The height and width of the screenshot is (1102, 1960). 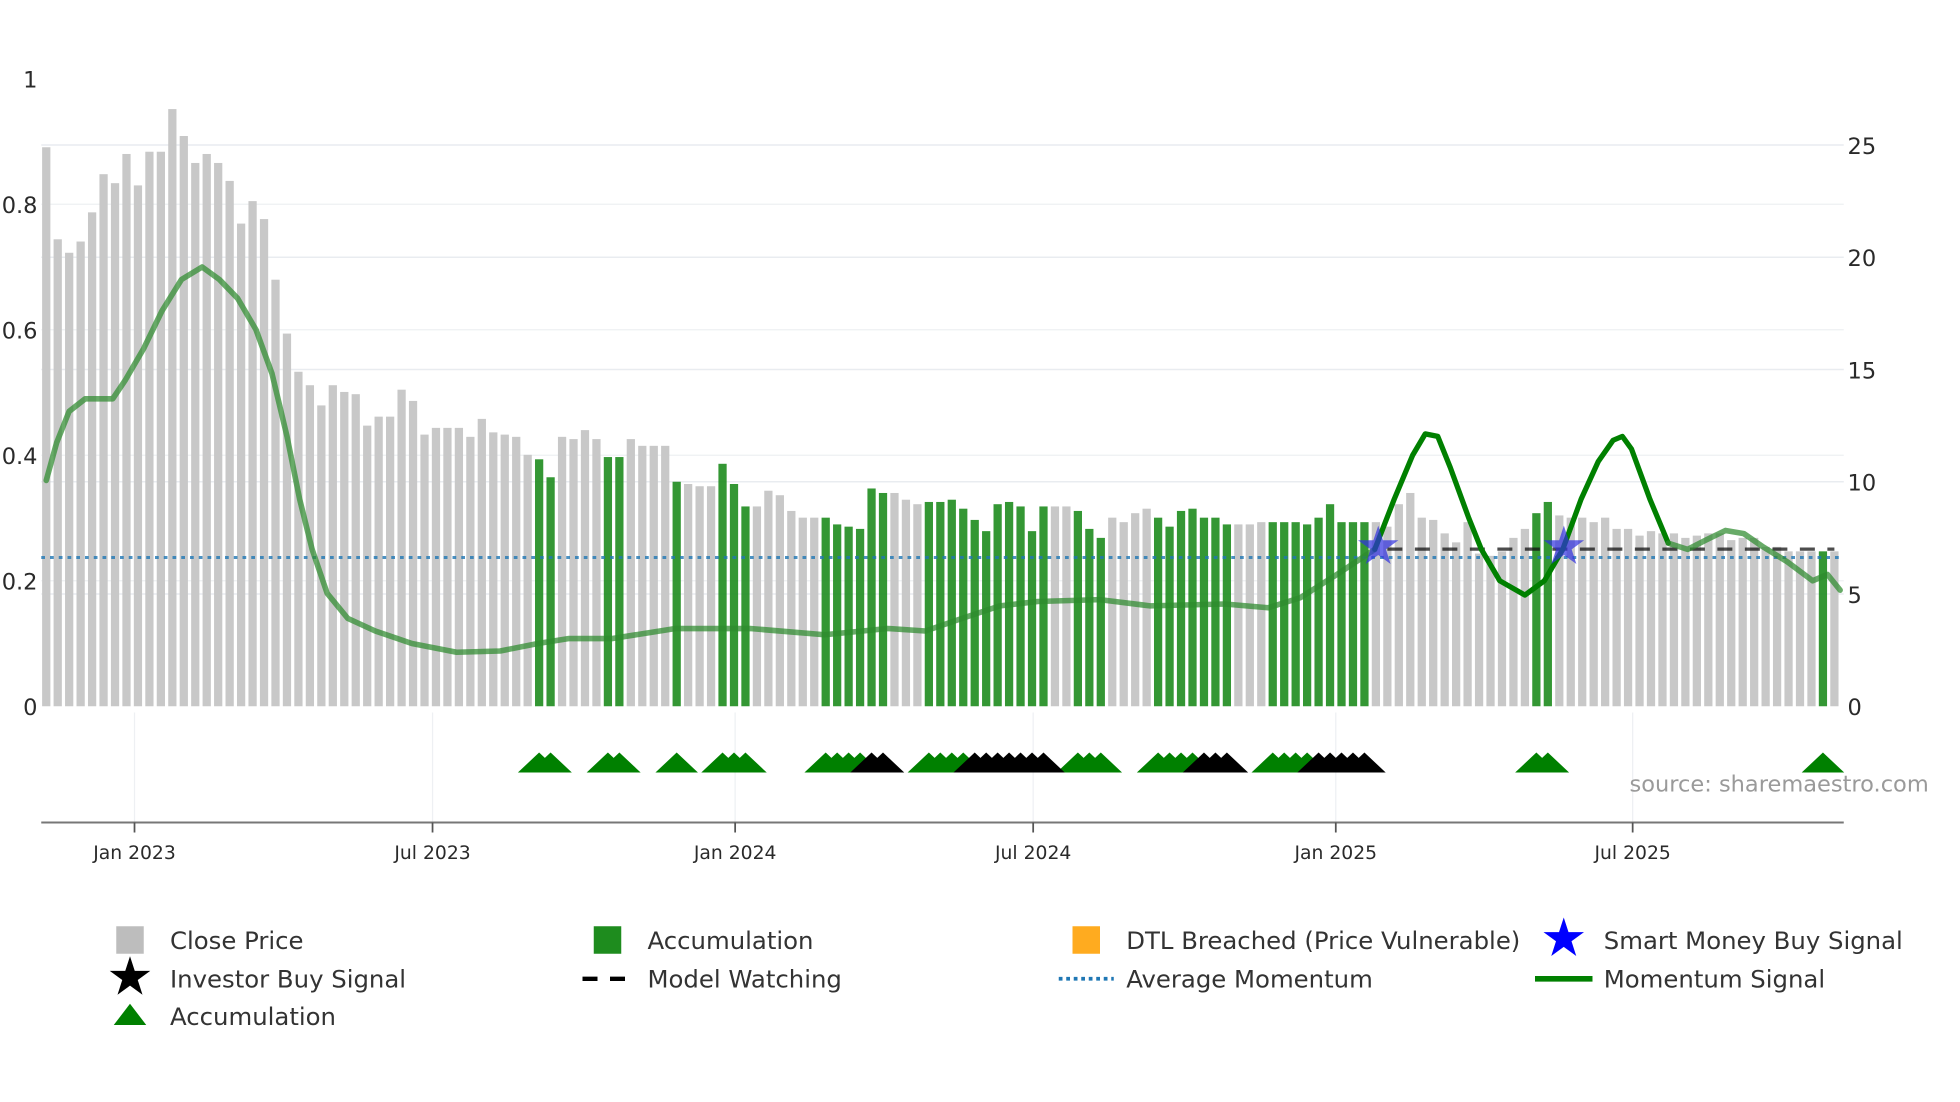 What do you see at coordinates (257, 975) in the screenshot?
I see `legend-item: Investor Buy Signal` at bounding box center [257, 975].